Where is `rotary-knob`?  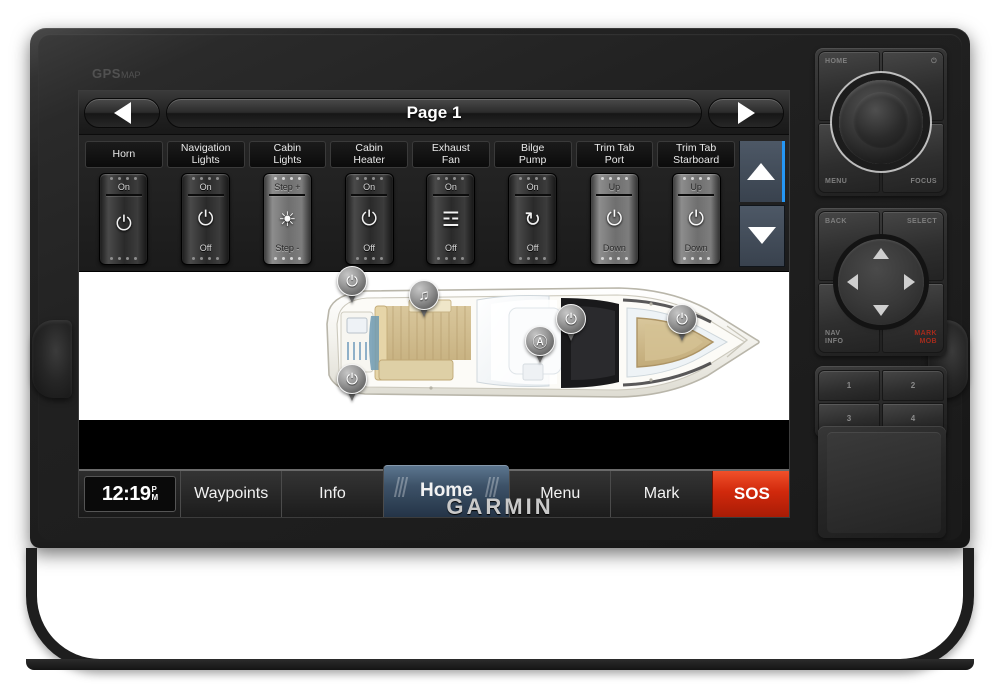
rotary-knob is located at coordinates (881, 122).